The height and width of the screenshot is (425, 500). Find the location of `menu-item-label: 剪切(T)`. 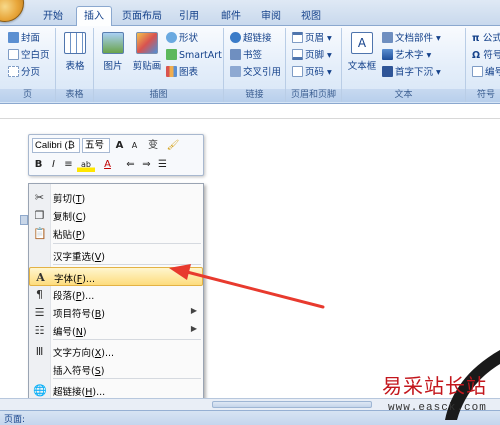

menu-item-label: 剪切(T) is located at coordinates (69, 199).